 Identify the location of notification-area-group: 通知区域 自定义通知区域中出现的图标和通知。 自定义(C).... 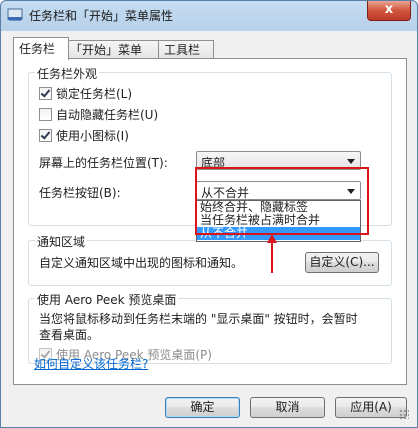
(210, 259).